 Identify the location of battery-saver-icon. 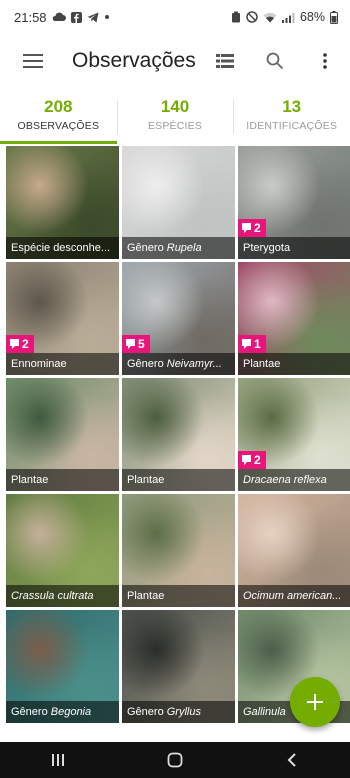
(236, 17).